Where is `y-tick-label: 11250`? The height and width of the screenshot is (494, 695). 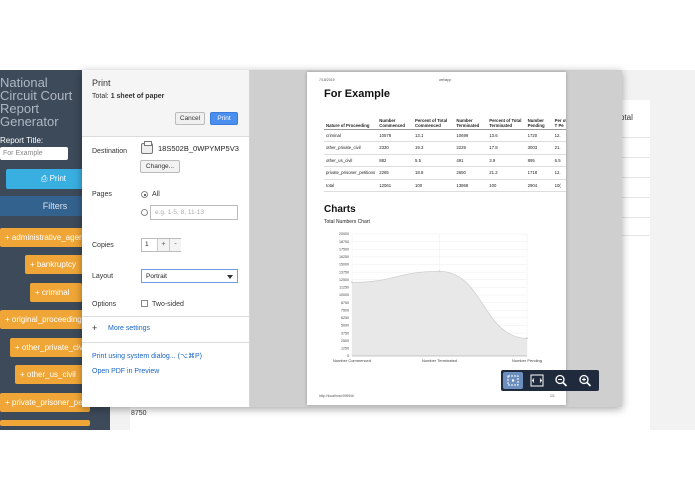
y-tick-label: 11250 is located at coordinates (344, 288).